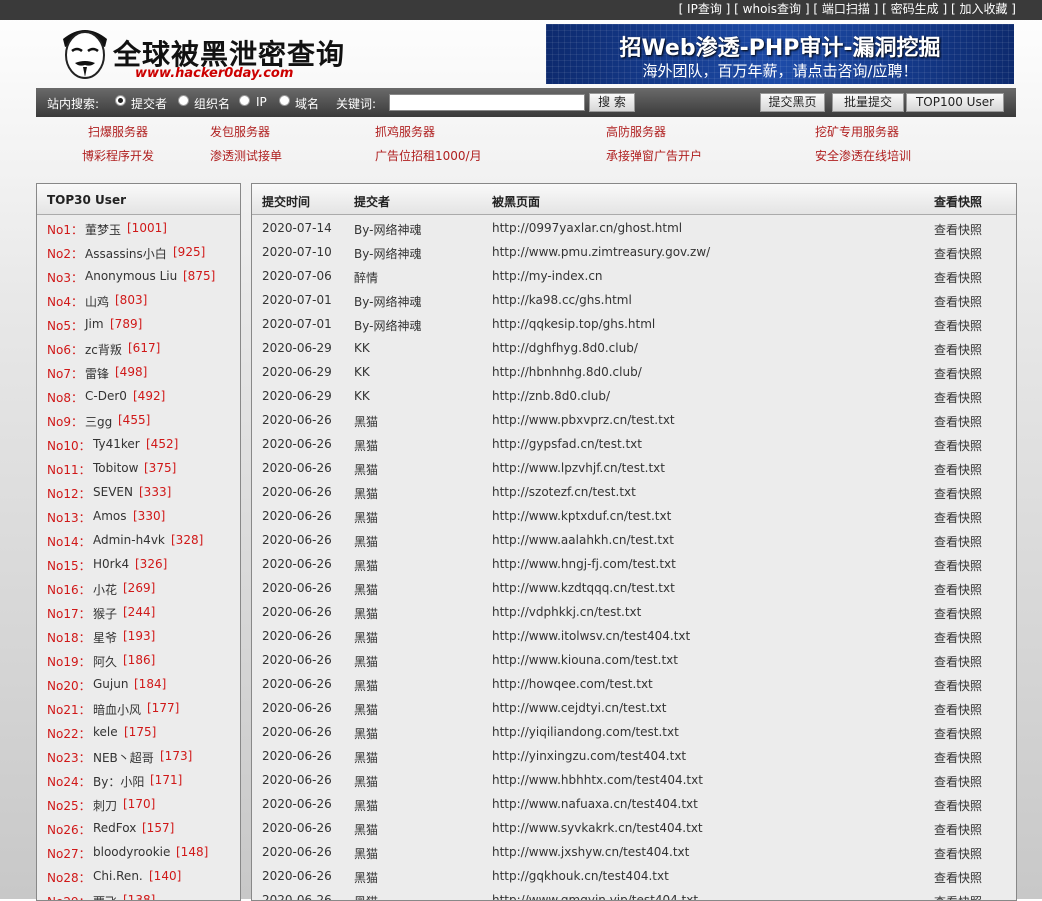 Image resolution: width=1042 pixels, height=901 pixels. What do you see at coordinates (587, 228) in the screenshot?
I see `defaced-url: http://0997yaxlar.cn/ghost.html` at bounding box center [587, 228].